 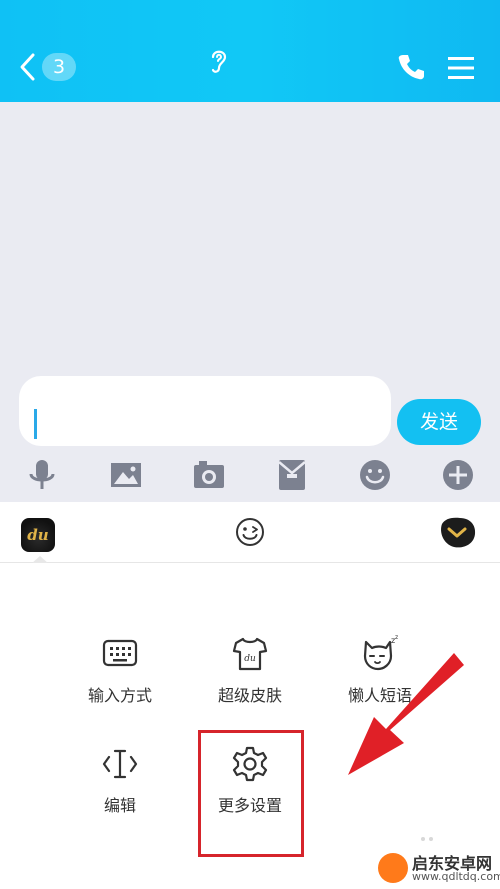 I want to click on wink-emoji-icon, so click(x=250, y=532).